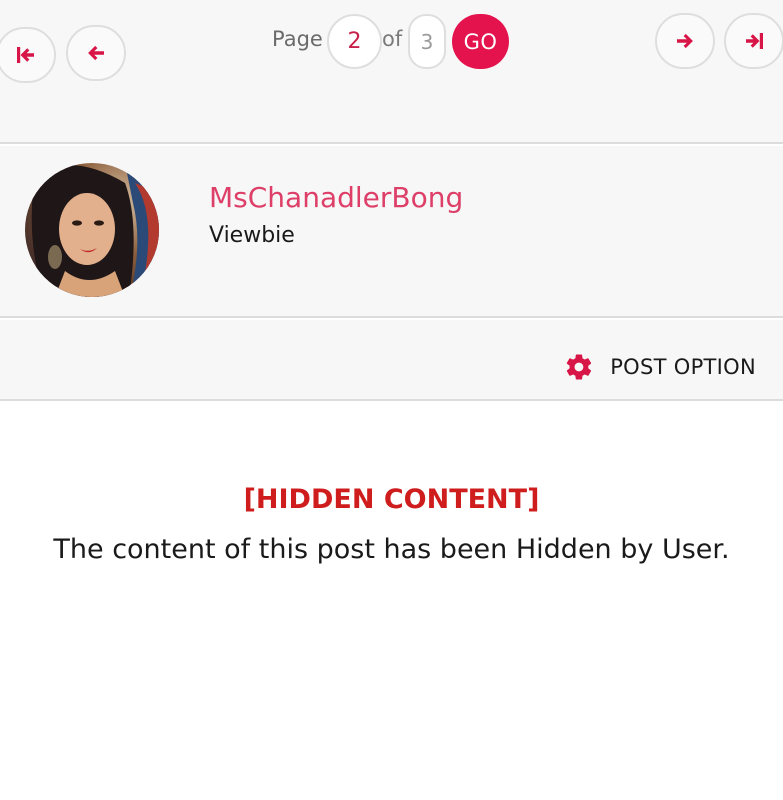 This screenshot has height=800, width=783. I want to click on last-page-icon, so click(754, 41).